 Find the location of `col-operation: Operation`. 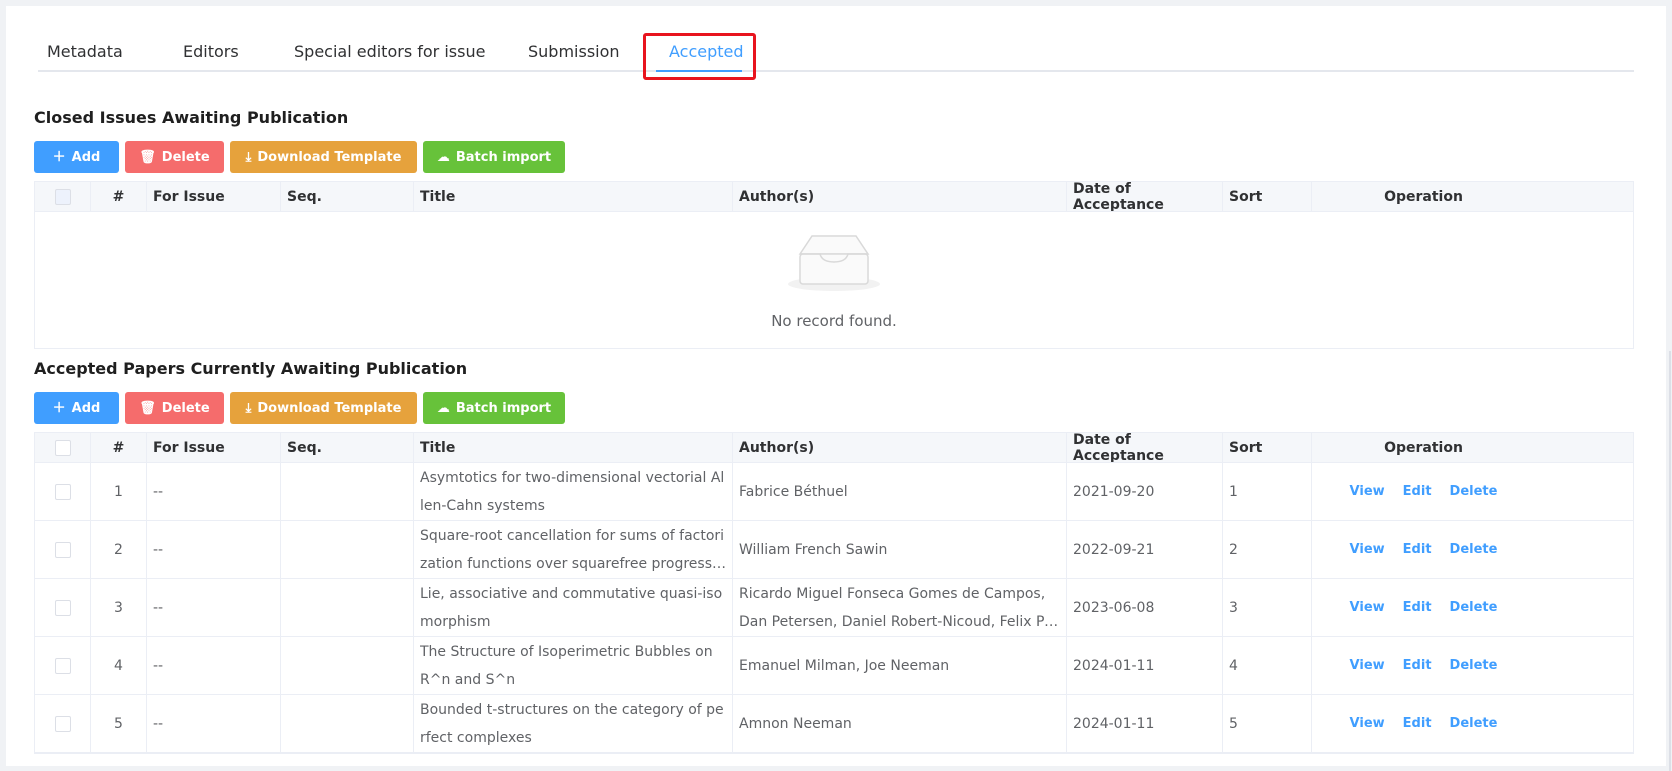

col-operation: Operation is located at coordinates (1423, 447).